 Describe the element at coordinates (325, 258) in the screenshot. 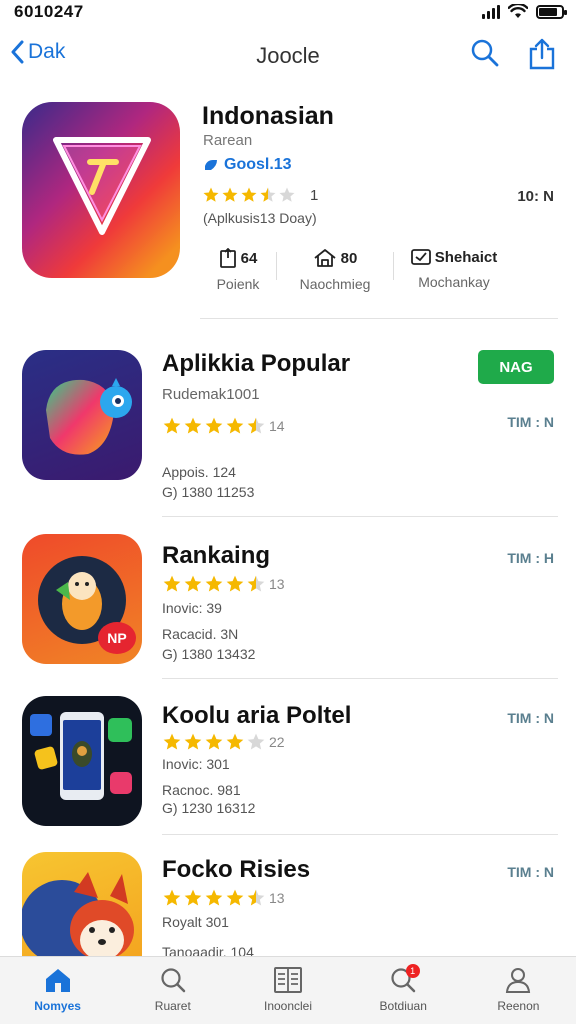

I see `house-icon` at that location.